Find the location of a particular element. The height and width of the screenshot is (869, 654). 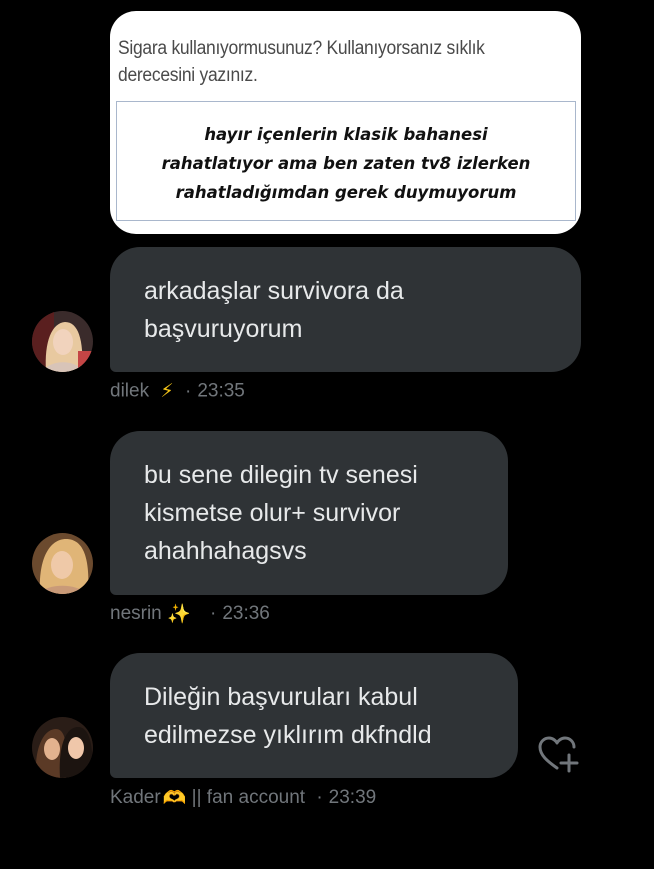

message-meta: Kader 🫶 || fan account · 23:39 is located at coordinates (243, 798).